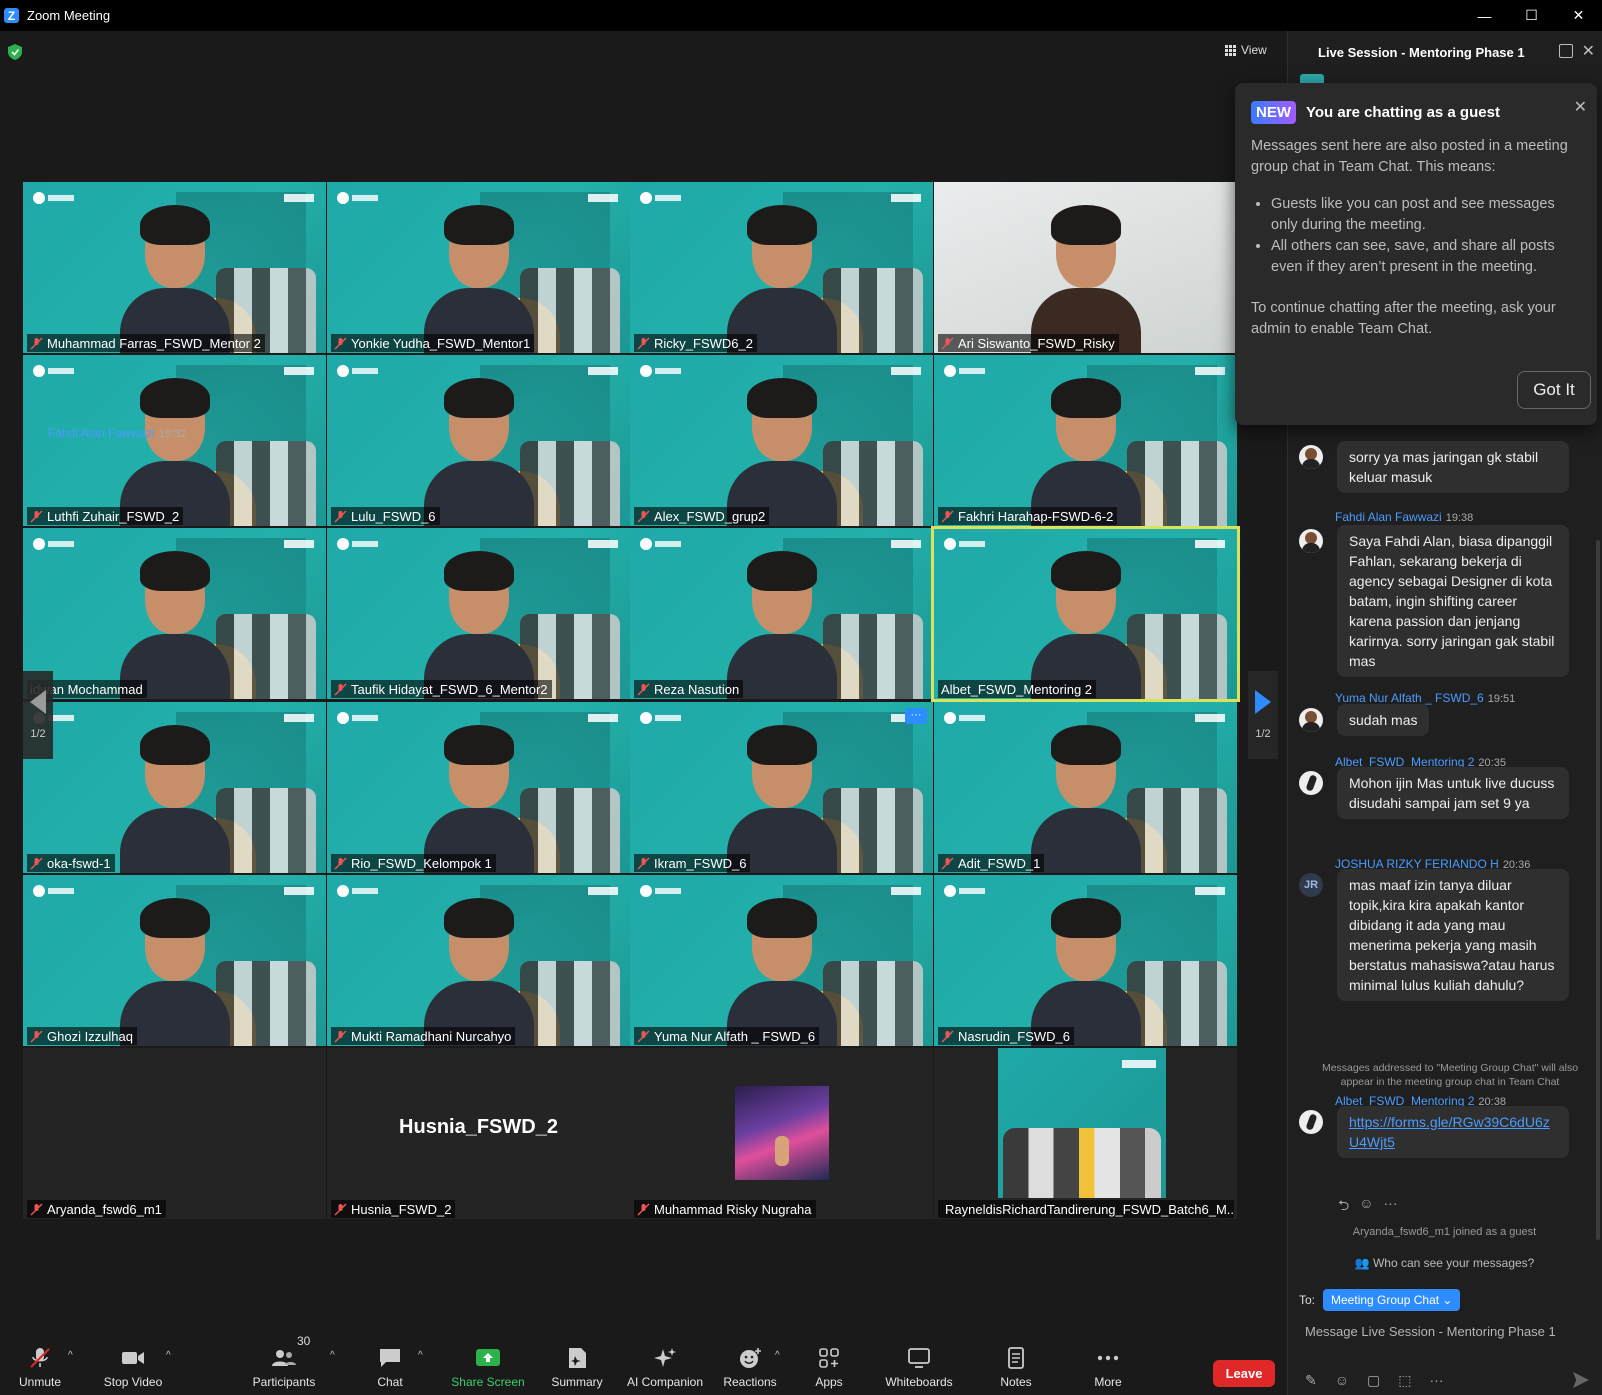 The width and height of the screenshot is (1602, 1395). I want to click on video-tile: Rio_FSWD_Kelompok 1, so click(478, 787).